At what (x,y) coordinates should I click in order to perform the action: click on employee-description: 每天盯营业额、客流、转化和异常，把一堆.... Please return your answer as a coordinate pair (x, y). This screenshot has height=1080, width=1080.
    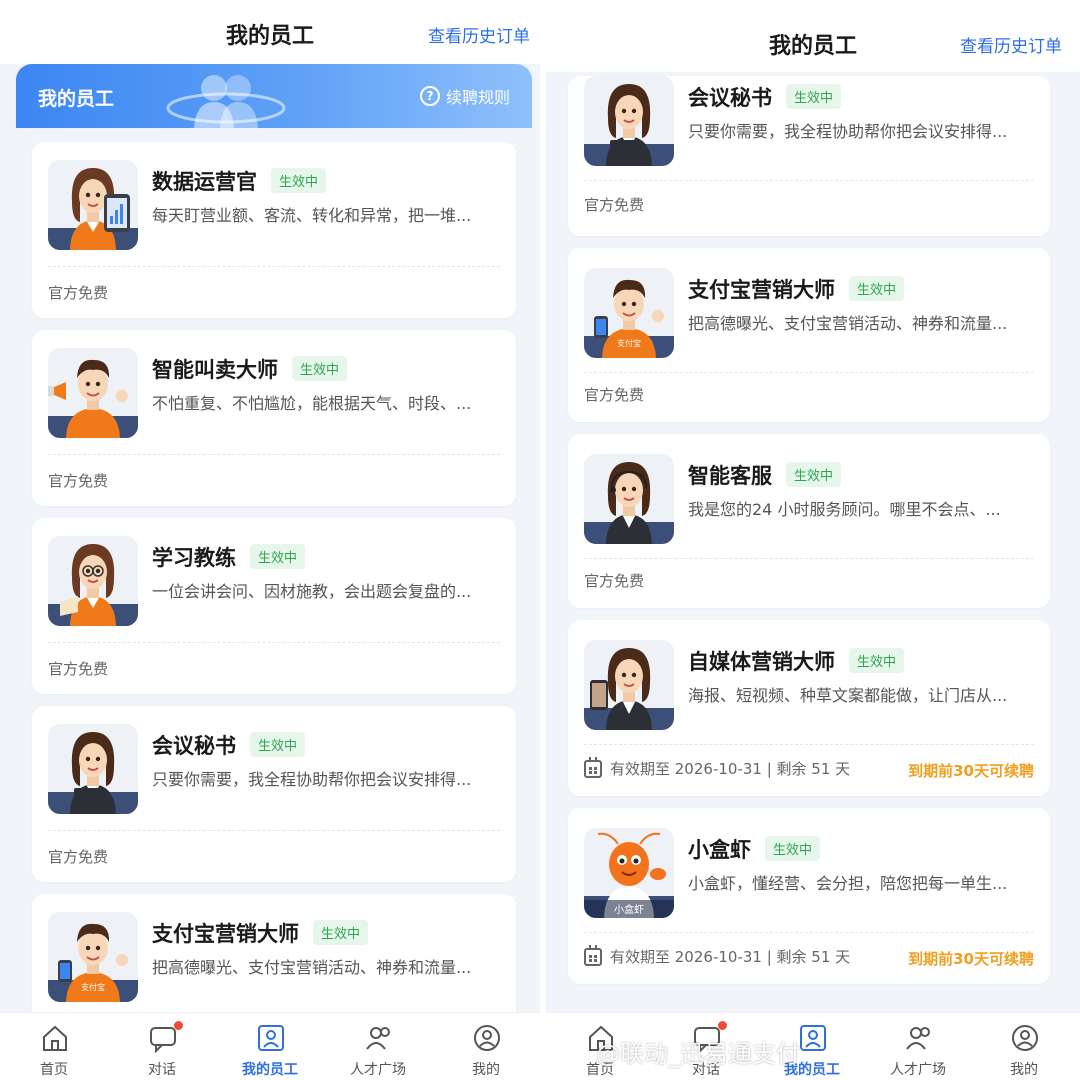
    Looking at the image, I should click on (312, 215).